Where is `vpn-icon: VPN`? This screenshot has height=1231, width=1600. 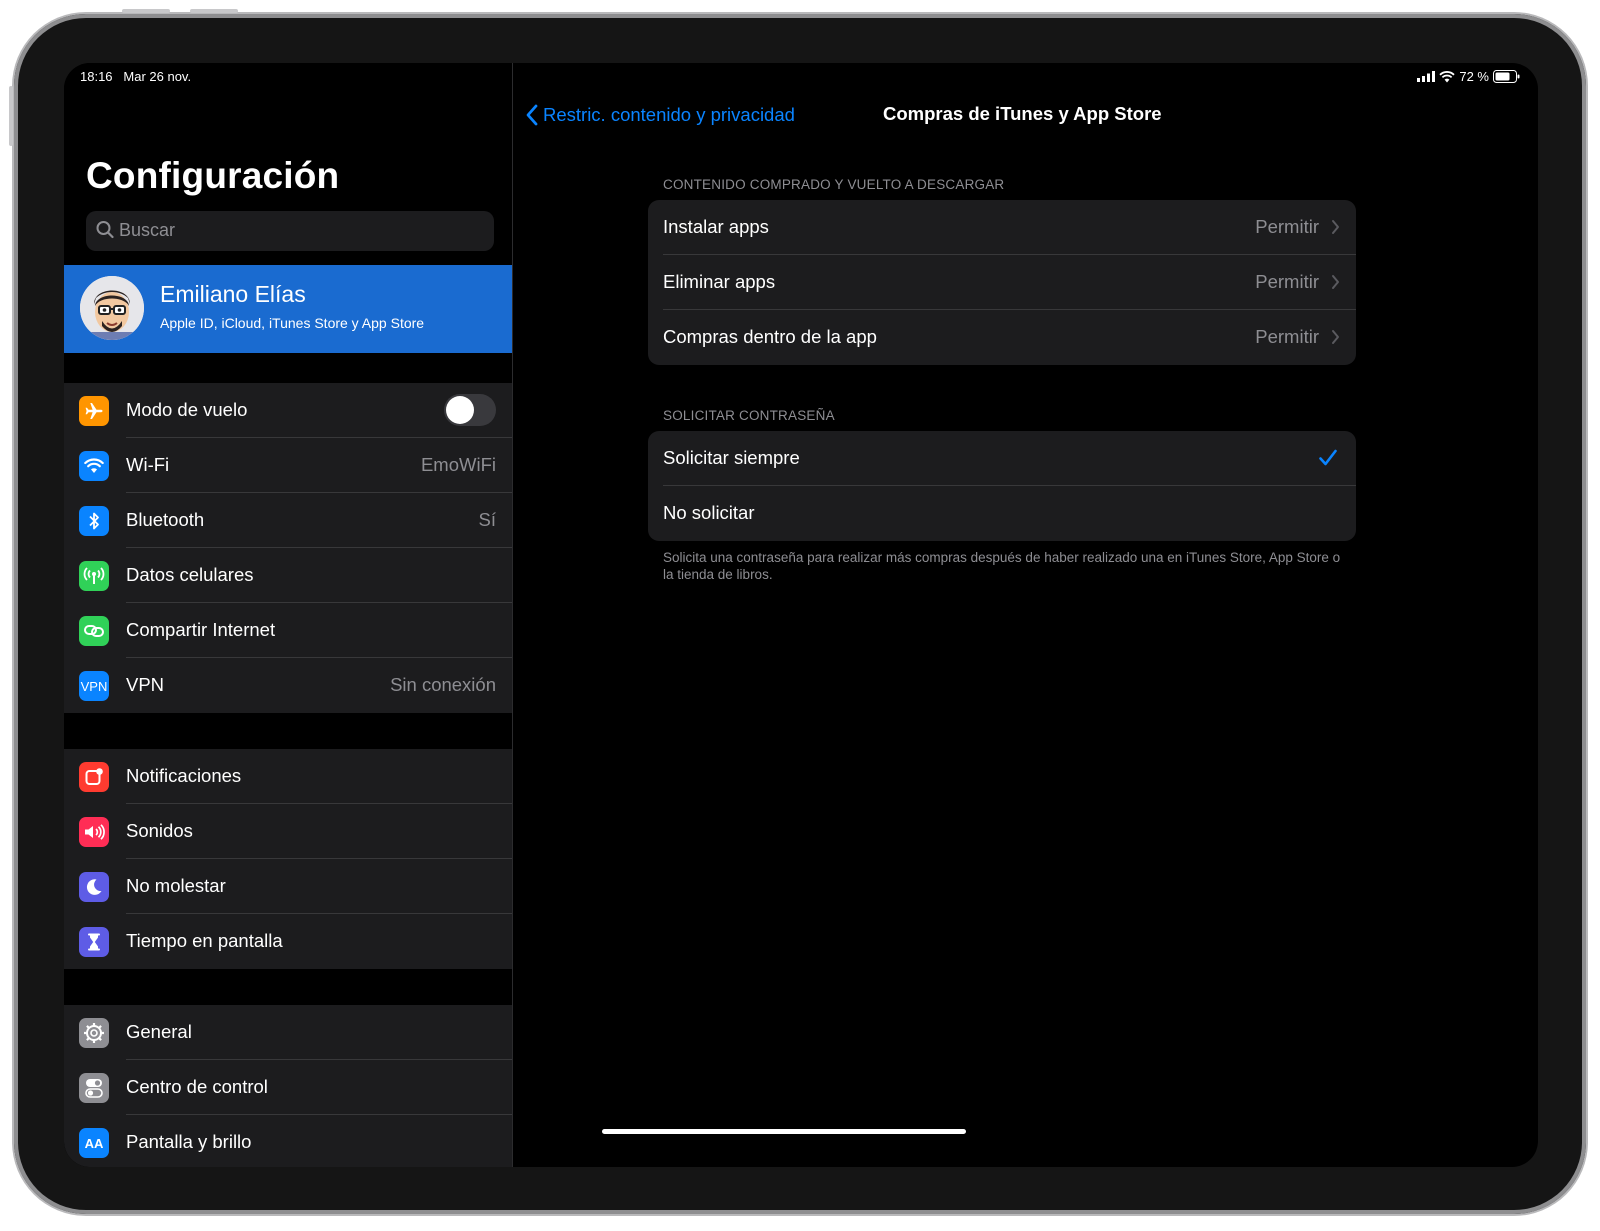 vpn-icon: VPN is located at coordinates (94, 686).